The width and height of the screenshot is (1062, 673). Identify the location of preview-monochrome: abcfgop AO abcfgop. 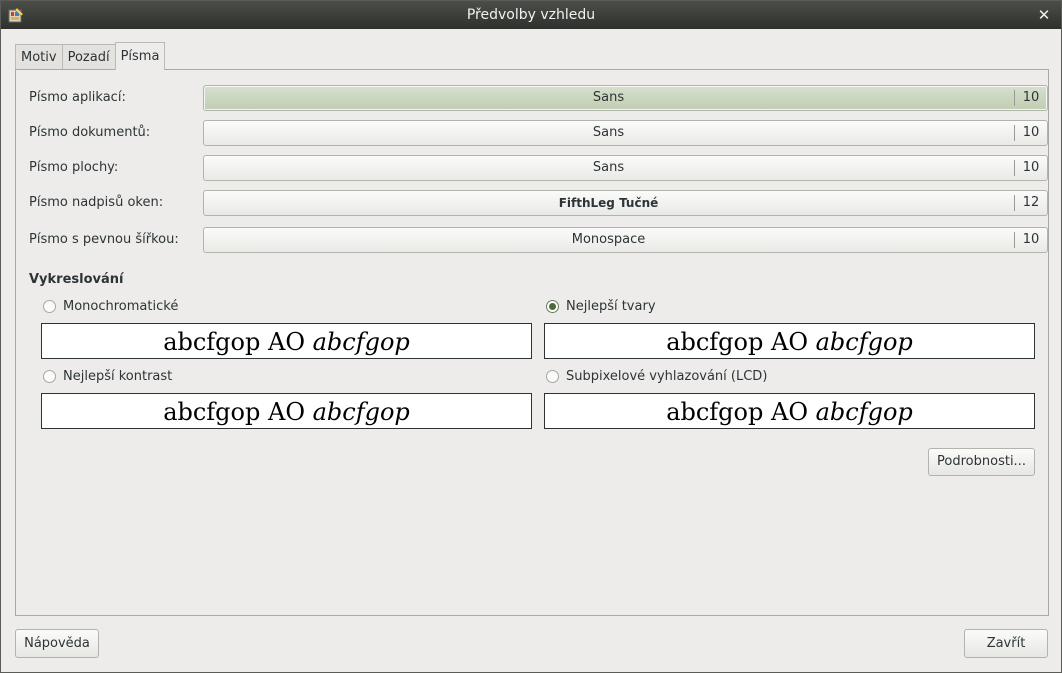
(286, 341).